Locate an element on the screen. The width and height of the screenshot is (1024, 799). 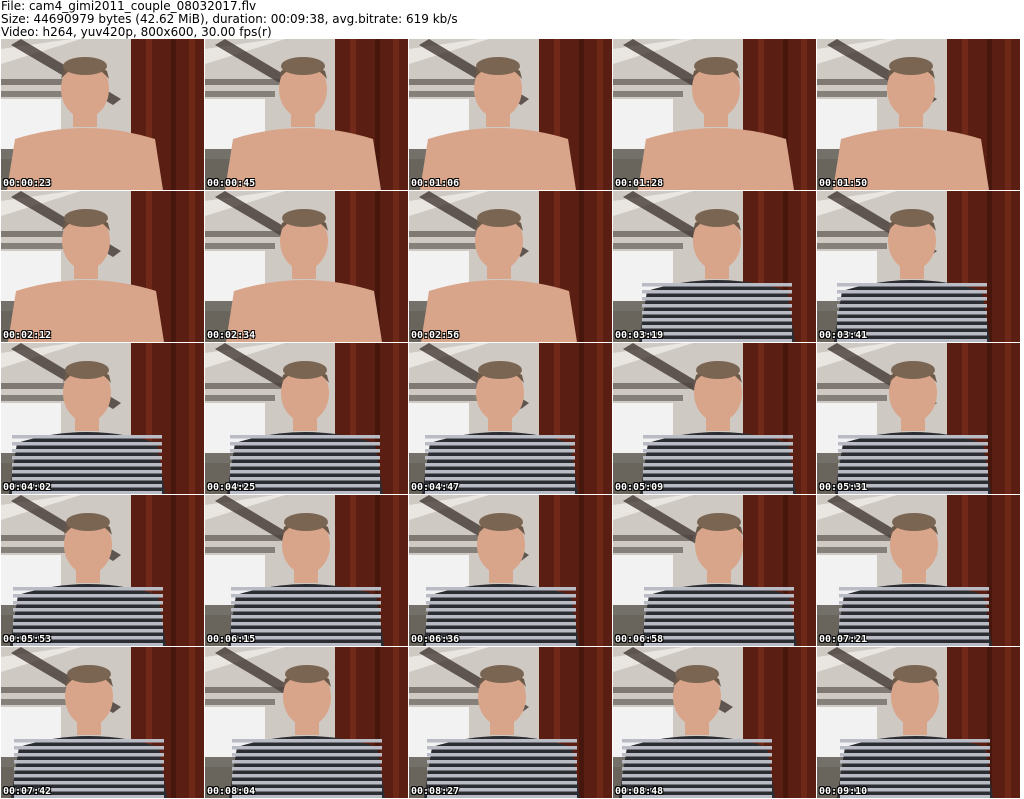
thumbnail-timestamp: 00:03:41 is located at coordinates (843, 335).